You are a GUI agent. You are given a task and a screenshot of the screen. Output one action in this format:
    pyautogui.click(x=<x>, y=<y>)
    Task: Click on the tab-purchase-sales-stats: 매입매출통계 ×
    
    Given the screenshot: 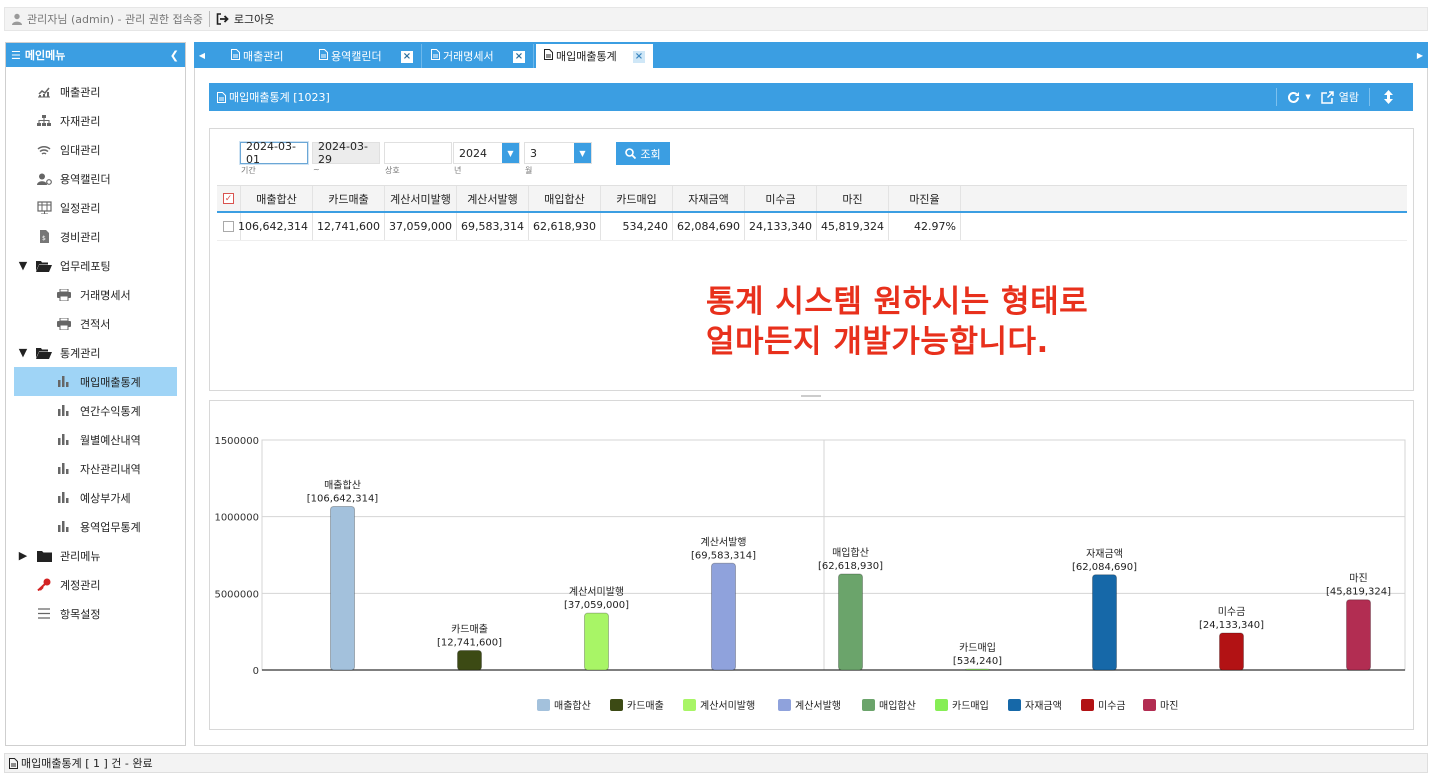 What is the action you would take?
    pyautogui.click(x=594, y=56)
    